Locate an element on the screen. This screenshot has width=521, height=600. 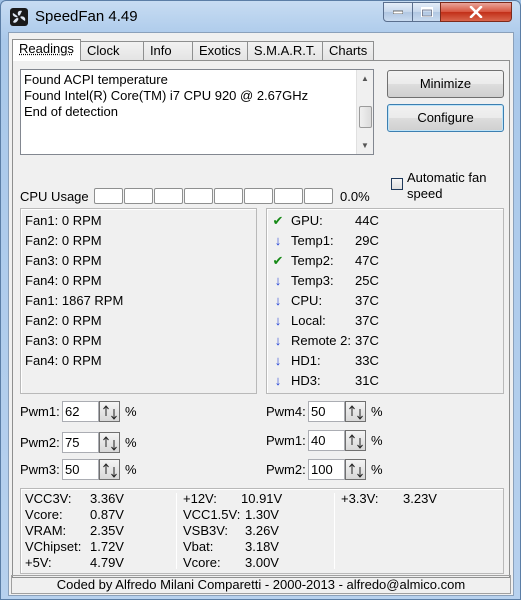
automatic-fan-speed-checkbox is located at coordinates (397, 184).